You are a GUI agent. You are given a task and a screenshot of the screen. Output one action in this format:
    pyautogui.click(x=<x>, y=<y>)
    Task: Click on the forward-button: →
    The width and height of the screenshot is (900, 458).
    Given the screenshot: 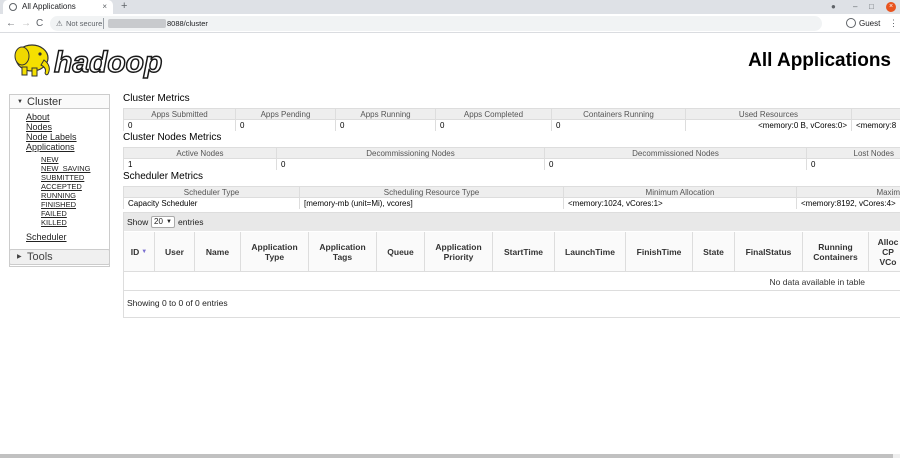 What is the action you would take?
    pyautogui.click(x=26, y=23)
    